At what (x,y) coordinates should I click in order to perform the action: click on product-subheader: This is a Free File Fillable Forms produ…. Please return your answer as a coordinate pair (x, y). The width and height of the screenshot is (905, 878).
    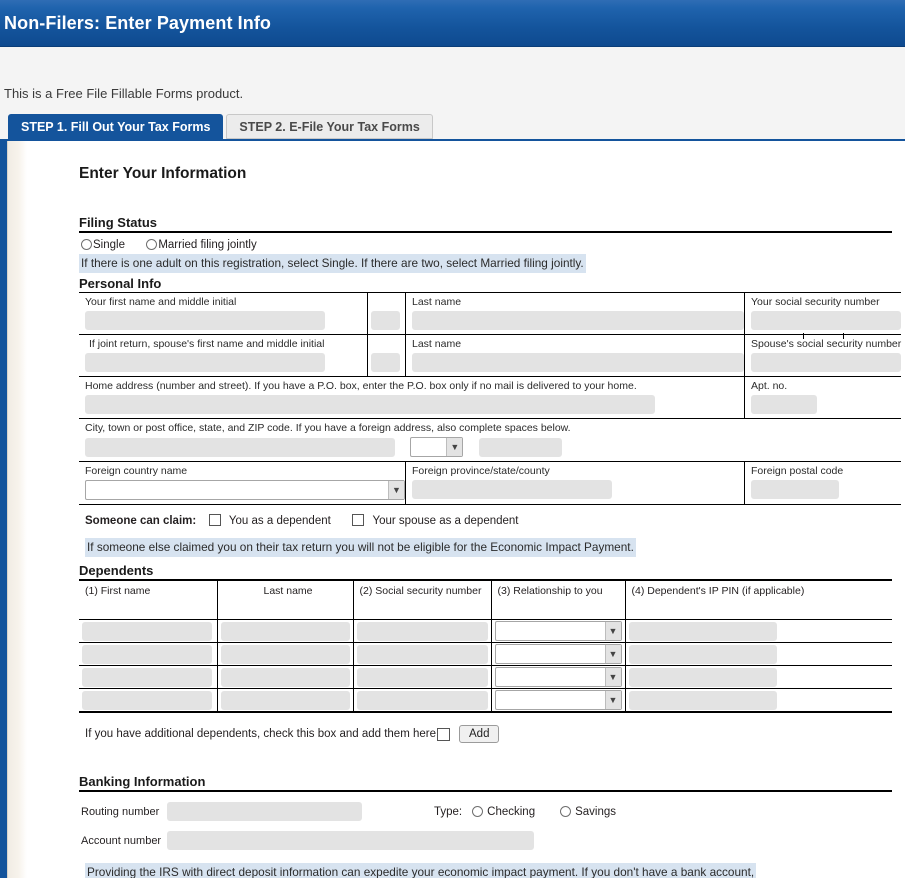
    Looking at the image, I should click on (452, 80).